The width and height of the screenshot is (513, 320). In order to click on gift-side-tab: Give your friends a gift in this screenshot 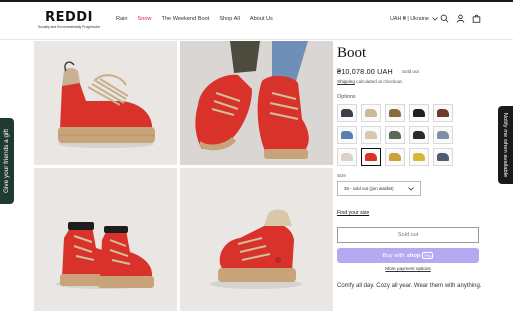, I will do `click(7, 161)`.